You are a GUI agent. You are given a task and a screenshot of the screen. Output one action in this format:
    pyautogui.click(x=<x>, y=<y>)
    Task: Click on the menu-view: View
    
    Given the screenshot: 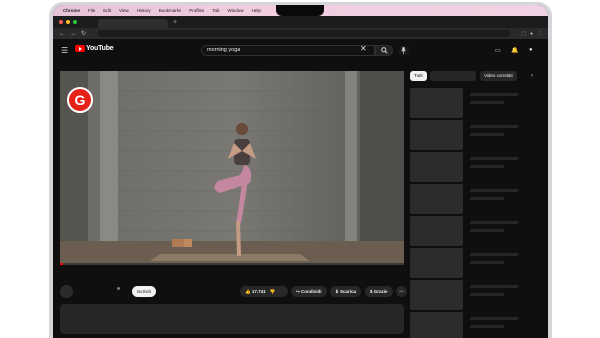 What is the action you would take?
    pyautogui.click(x=124, y=10)
    